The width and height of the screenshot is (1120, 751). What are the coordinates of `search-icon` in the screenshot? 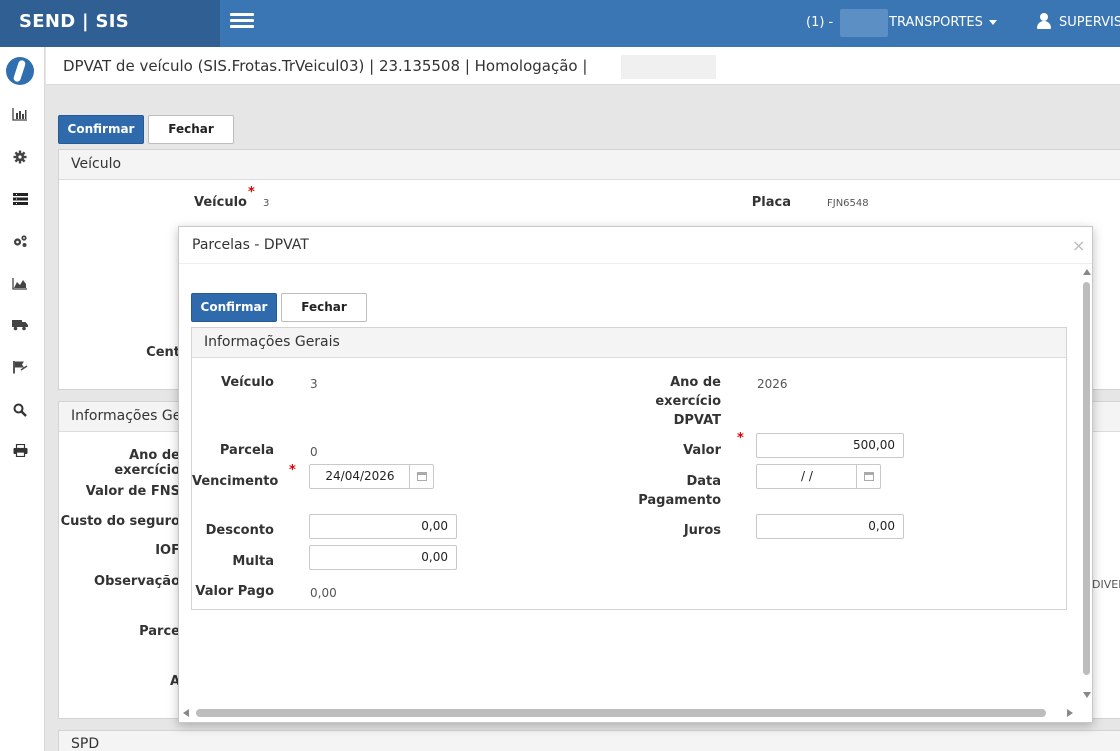 It's located at (20, 413).